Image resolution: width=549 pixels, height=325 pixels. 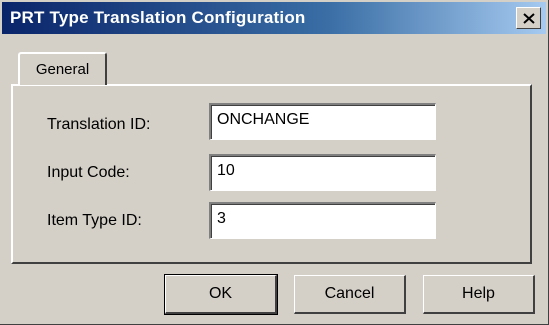 I want to click on close-icon, so click(x=529, y=18).